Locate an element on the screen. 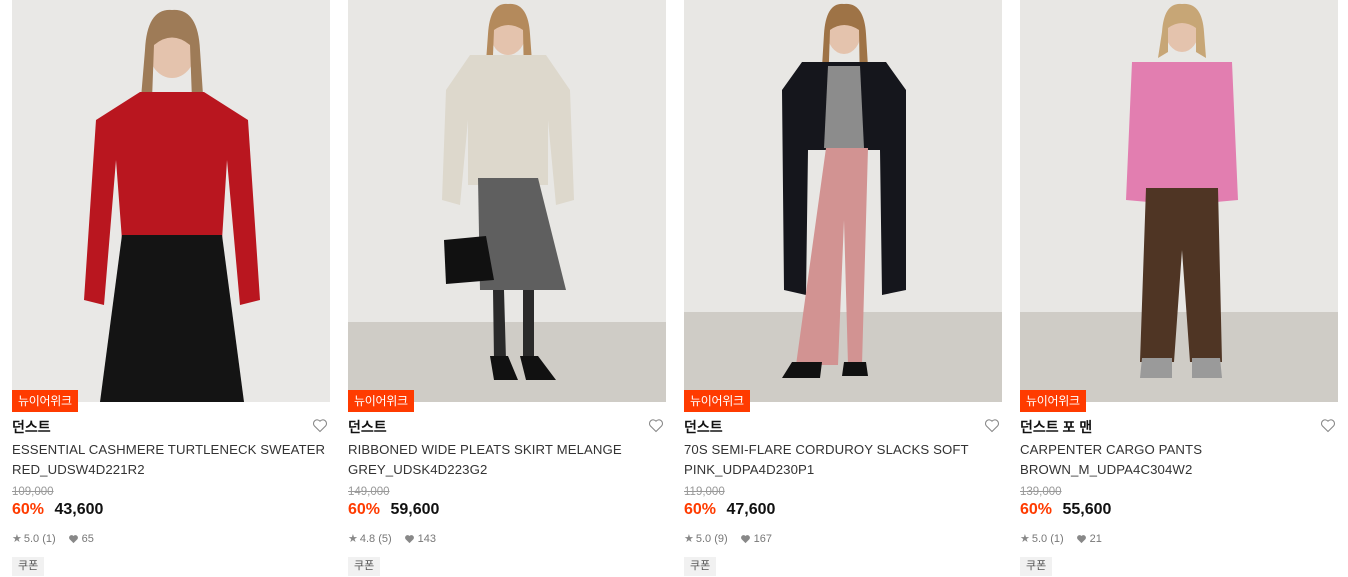 This screenshot has height=577, width=1348. price-row: 60% 59,600 is located at coordinates (393, 510).